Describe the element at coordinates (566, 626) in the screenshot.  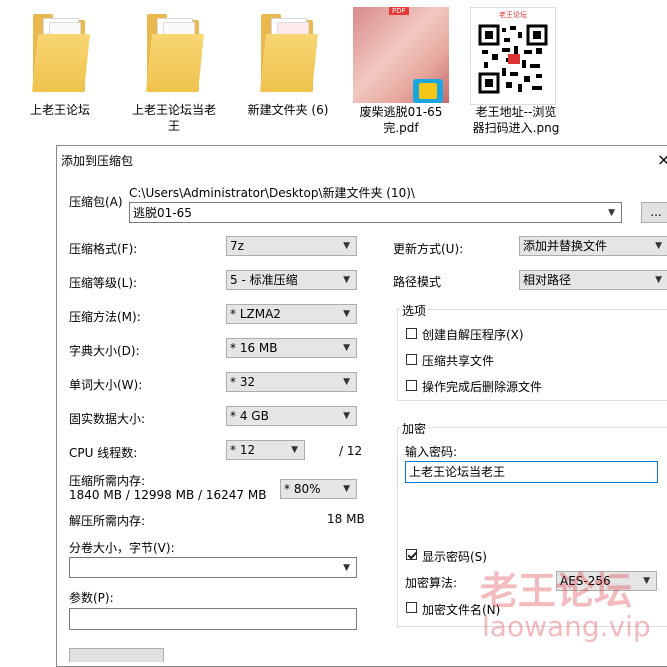
I see `watermark-url: laowang.vip` at that location.